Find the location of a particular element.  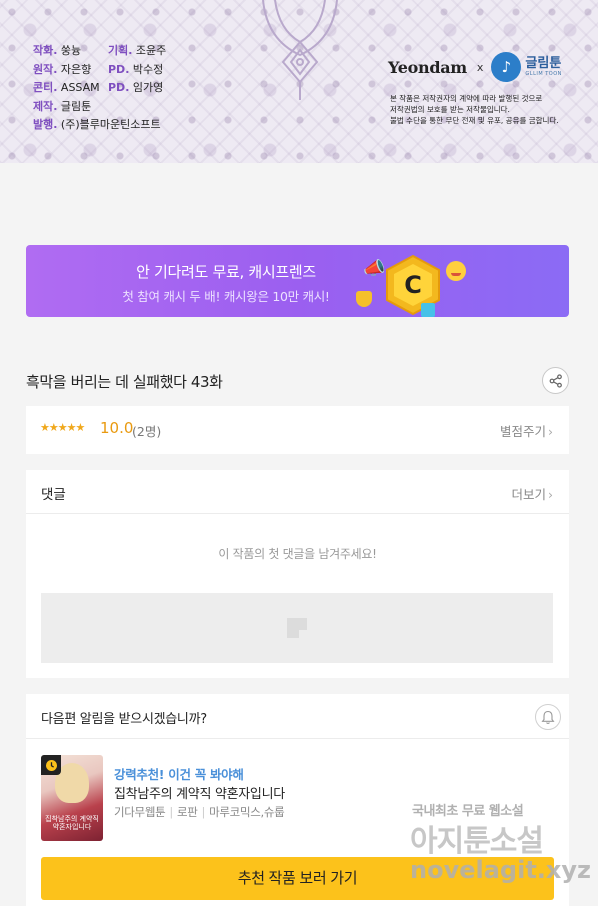

gllimtoon-logo-icon: ♪ is located at coordinates (506, 67).